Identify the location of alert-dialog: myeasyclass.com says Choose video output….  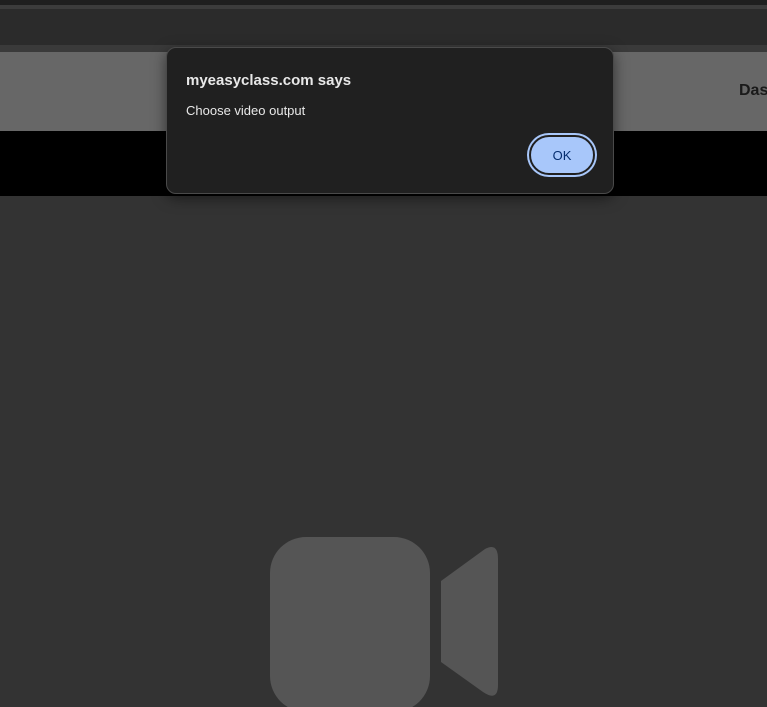
(390, 120).